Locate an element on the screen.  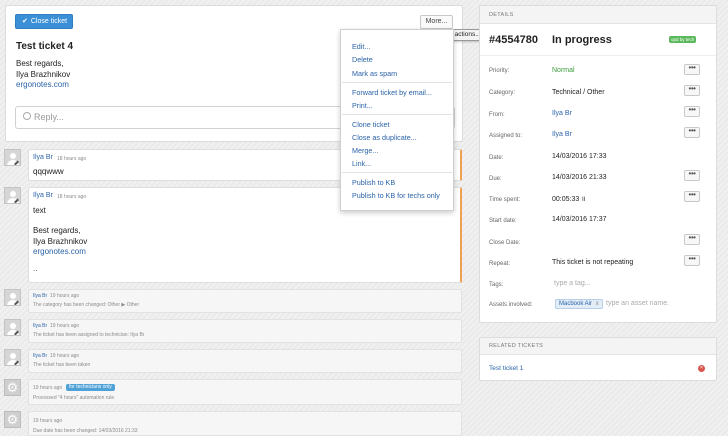
detail-label: Assets involved: is located at coordinates (511, 305).